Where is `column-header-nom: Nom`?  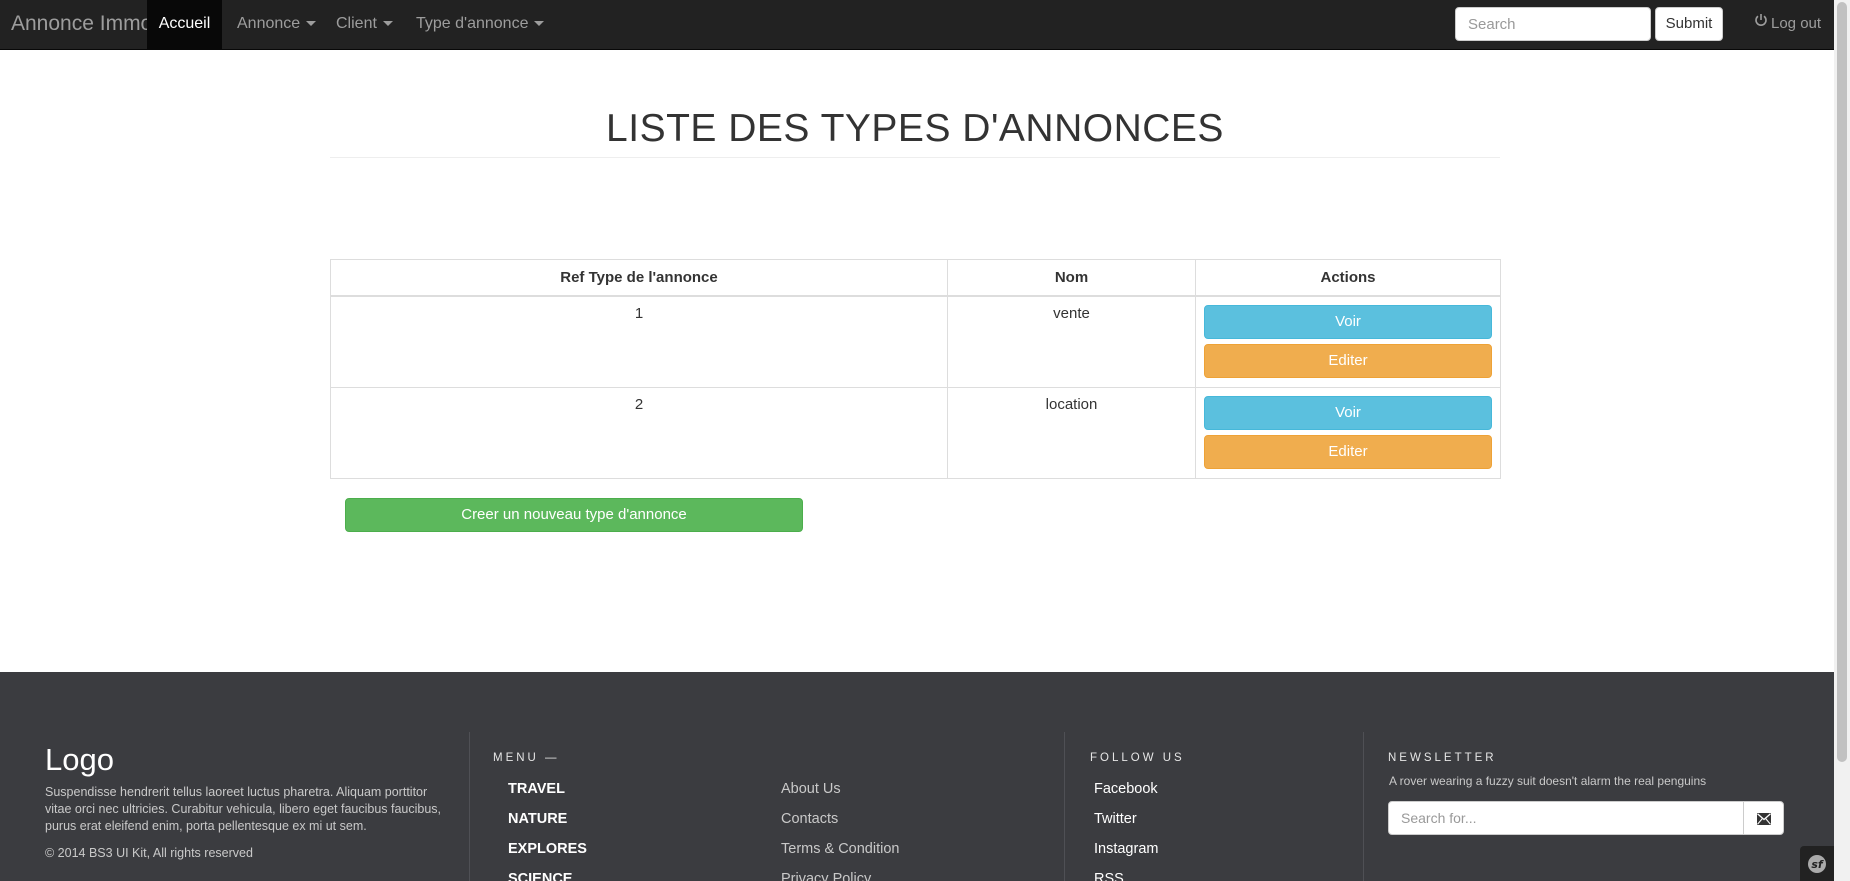 column-header-nom: Nom is located at coordinates (1071, 277).